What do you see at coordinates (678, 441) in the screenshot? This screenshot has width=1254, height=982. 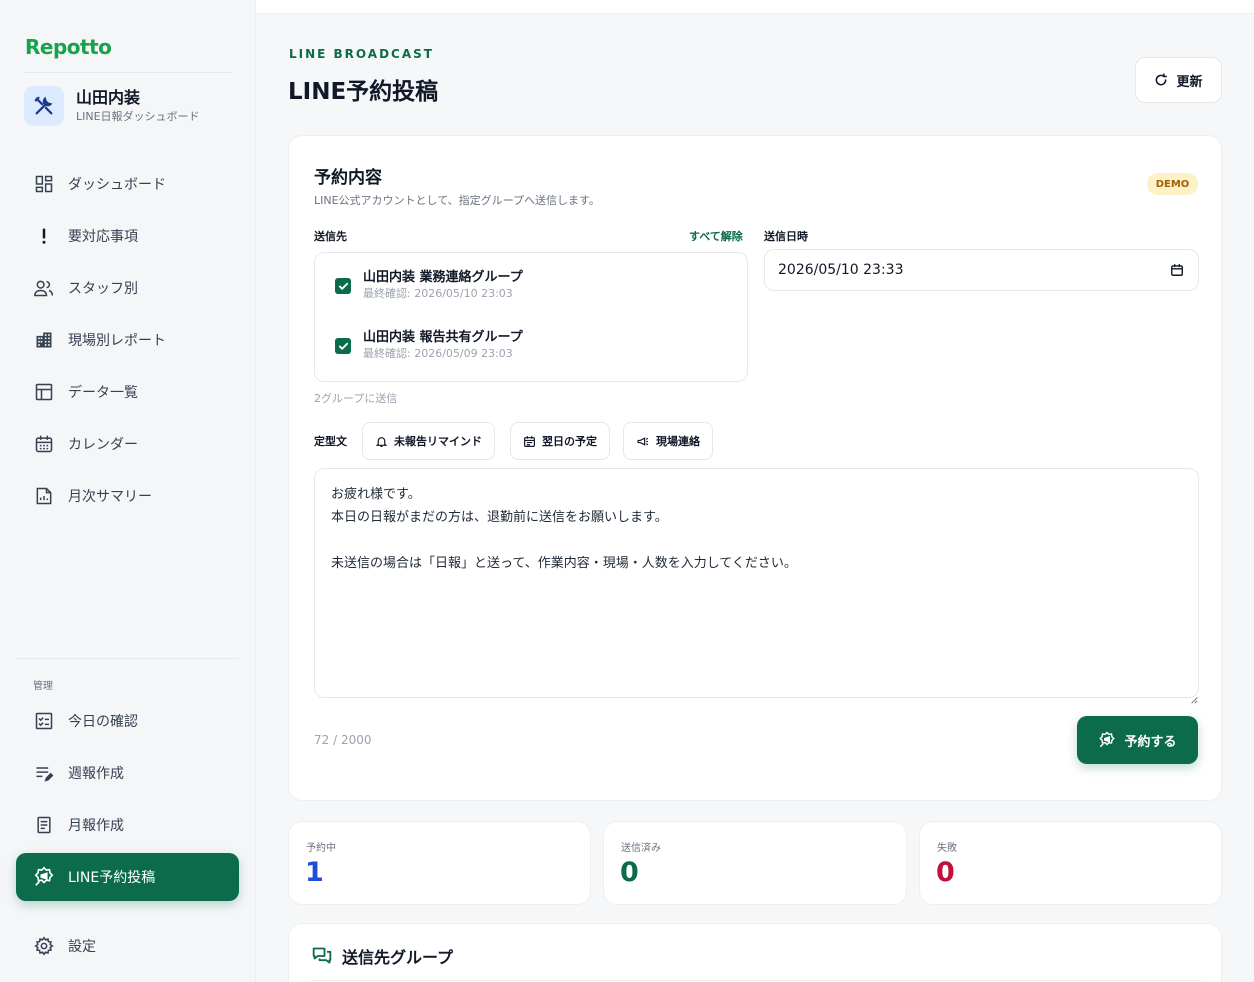 I see `template-label: 現場連絡` at bounding box center [678, 441].